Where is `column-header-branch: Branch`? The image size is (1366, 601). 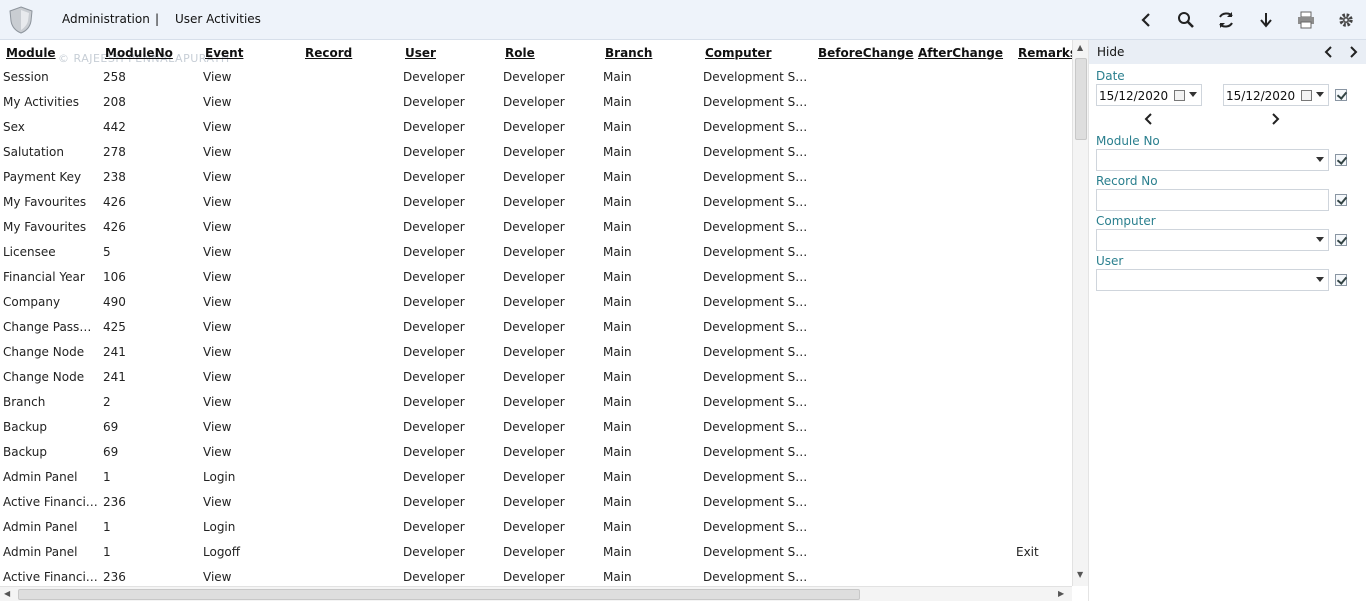
column-header-branch: Branch is located at coordinates (628, 53).